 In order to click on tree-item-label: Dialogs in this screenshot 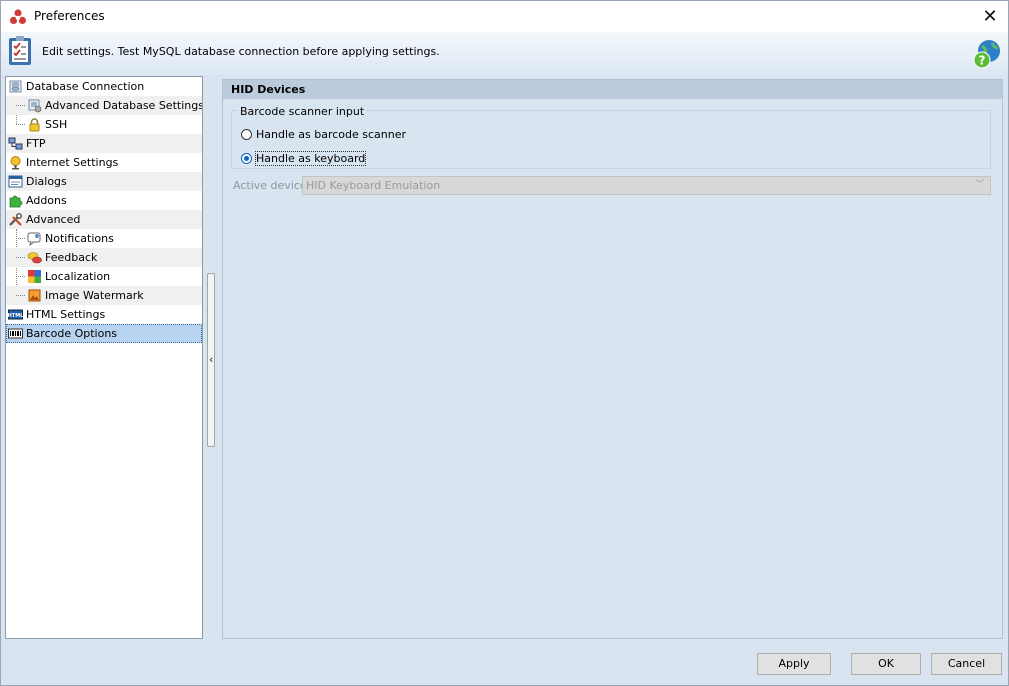, I will do `click(46, 181)`.